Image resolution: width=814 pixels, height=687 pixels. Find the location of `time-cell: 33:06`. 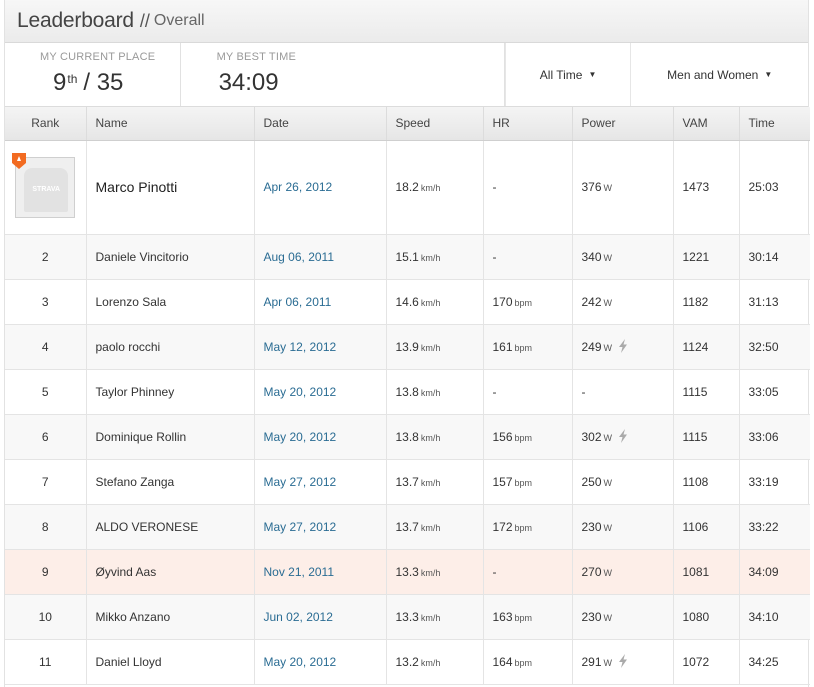

time-cell: 33:06 is located at coordinates (774, 437).